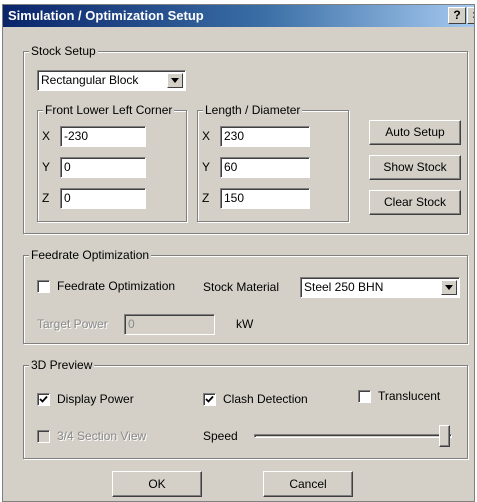 The image size is (477, 502). What do you see at coordinates (220, 436) in the screenshot?
I see `speed-label: Speed` at bounding box center [220, 436].